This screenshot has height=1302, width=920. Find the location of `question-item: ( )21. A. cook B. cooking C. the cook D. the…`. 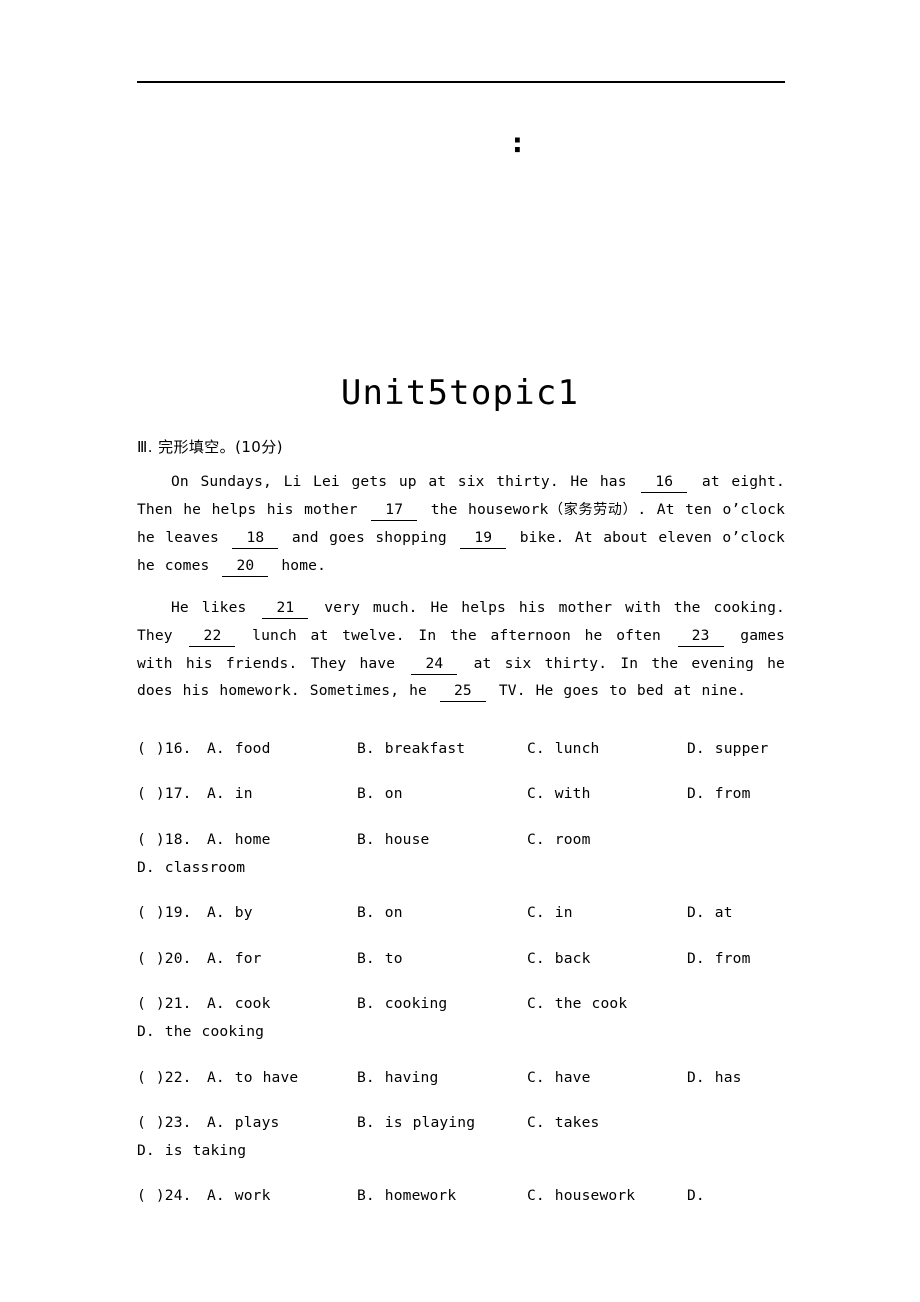

question-item: ( )21. A. cook B. cooking C. the cook D. the… is located at coordinates (461, 1017).